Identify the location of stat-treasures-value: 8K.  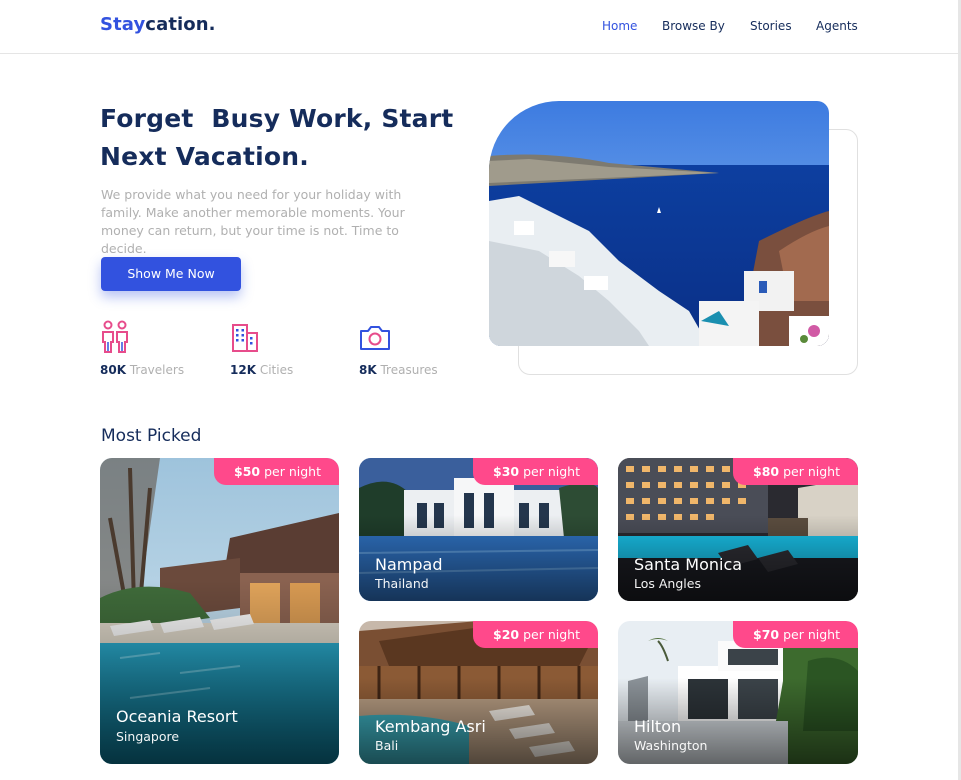
(368, 370).